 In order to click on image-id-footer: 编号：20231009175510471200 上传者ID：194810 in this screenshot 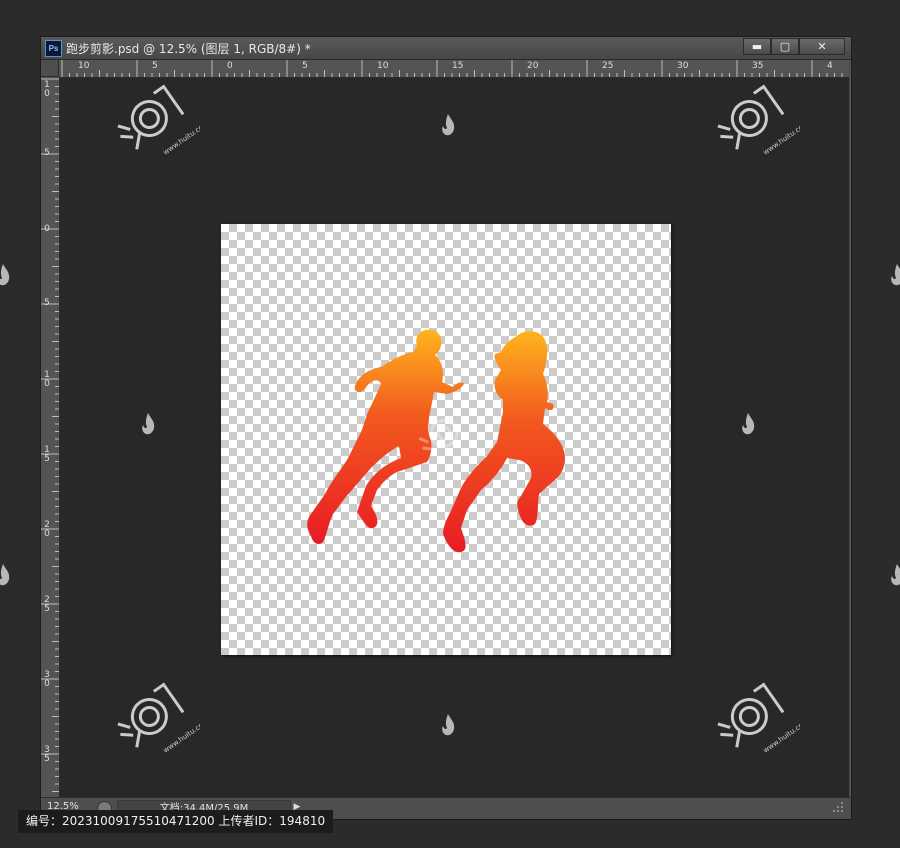, I will do `click(176, 821)`.